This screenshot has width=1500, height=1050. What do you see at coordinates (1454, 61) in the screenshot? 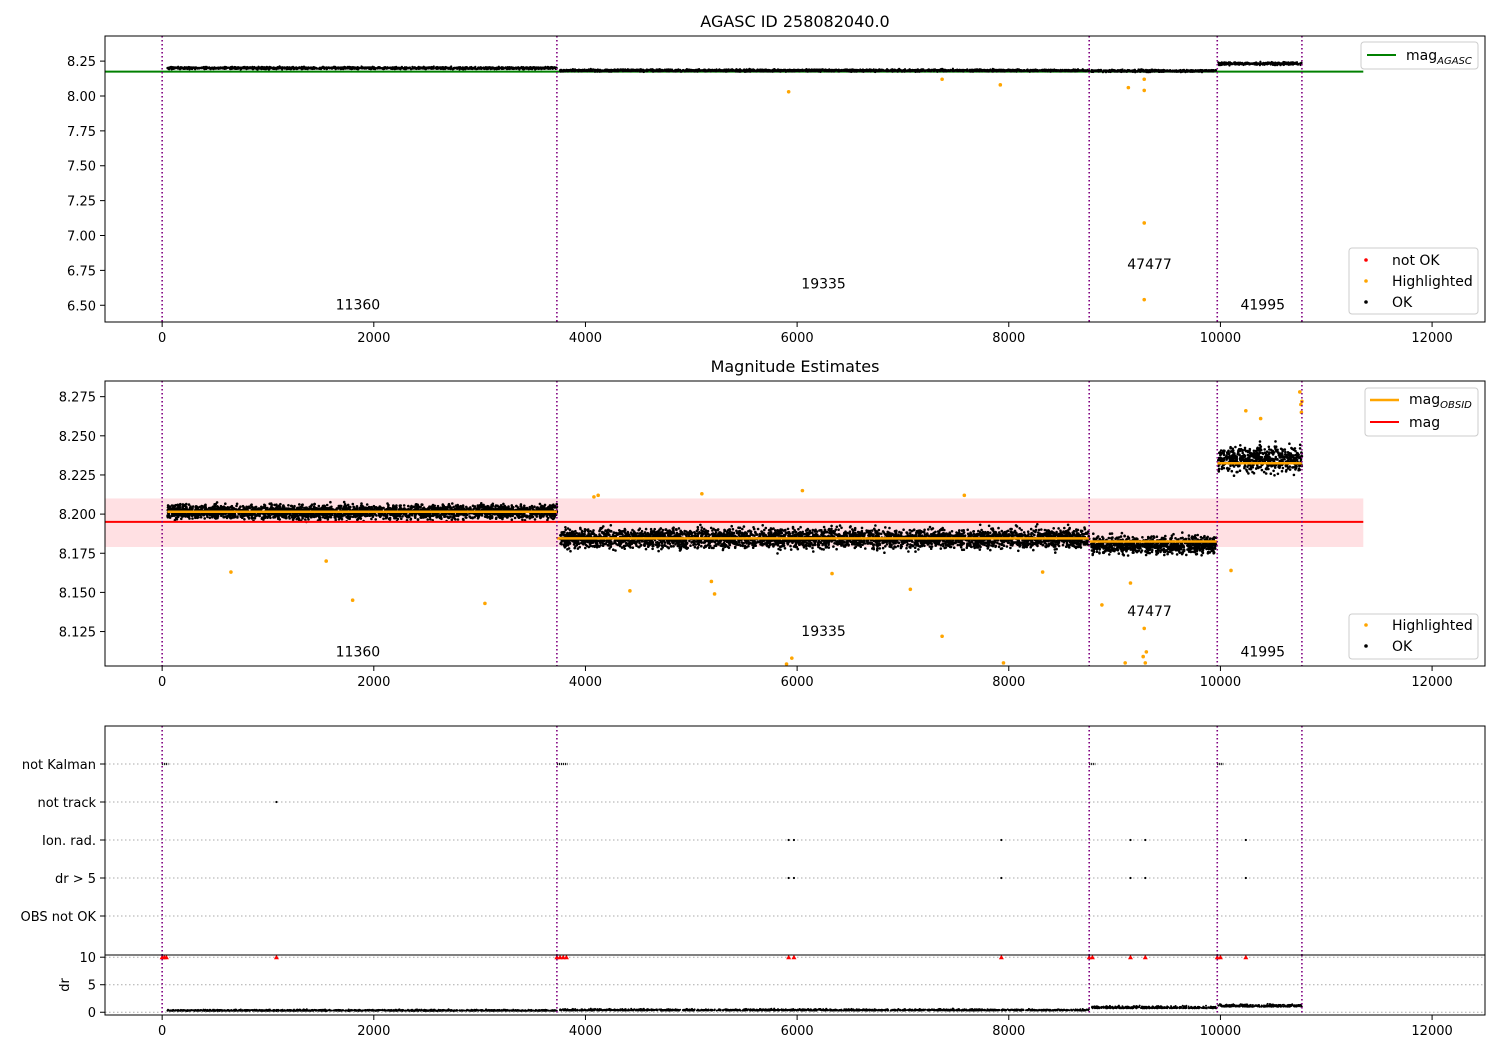
I see `legend-mag-agasc-subscript: AGASC` at bounding box center [1454, 61].